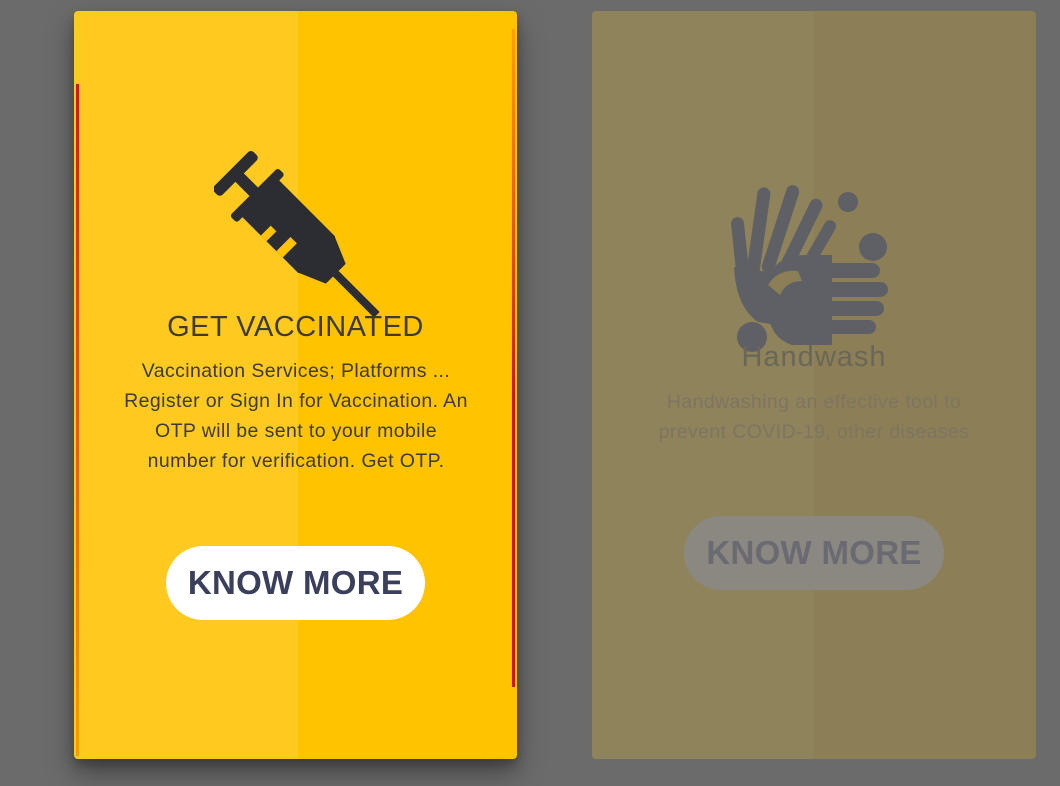  What do you see at coordinates (809, 268) in the screenshot?
I see `handwash-icon` at bounding box center [809, 268].